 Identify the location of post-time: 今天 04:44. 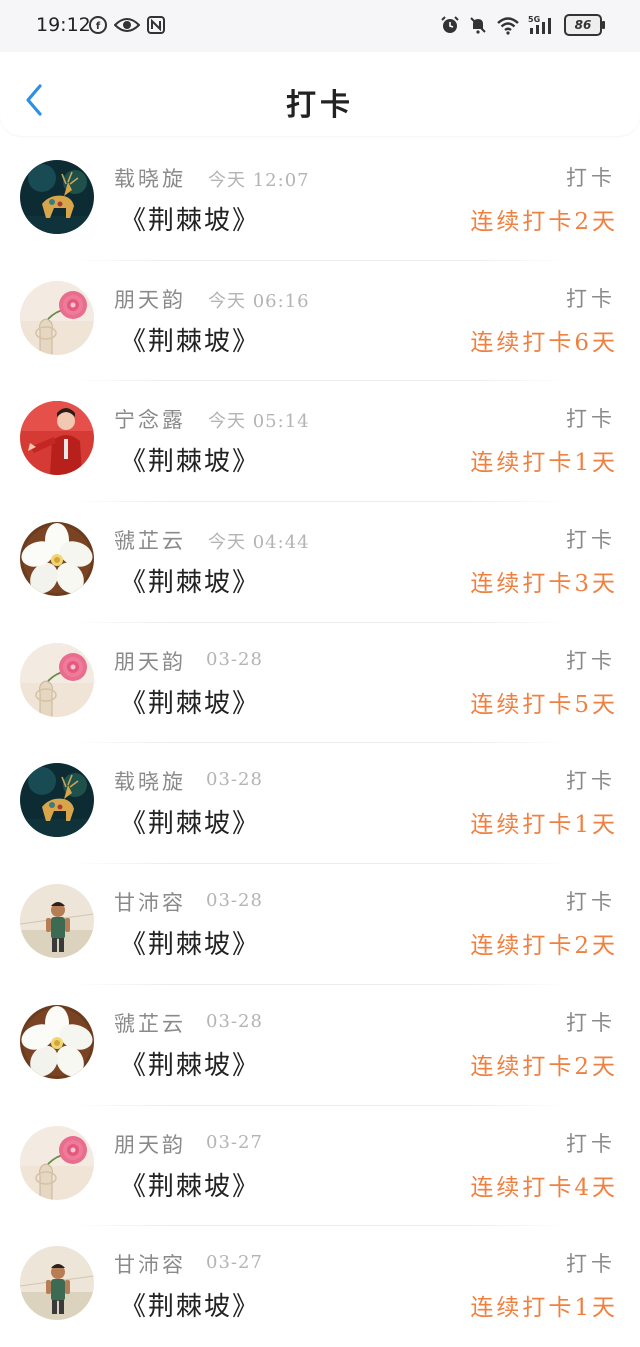
(259, 543).